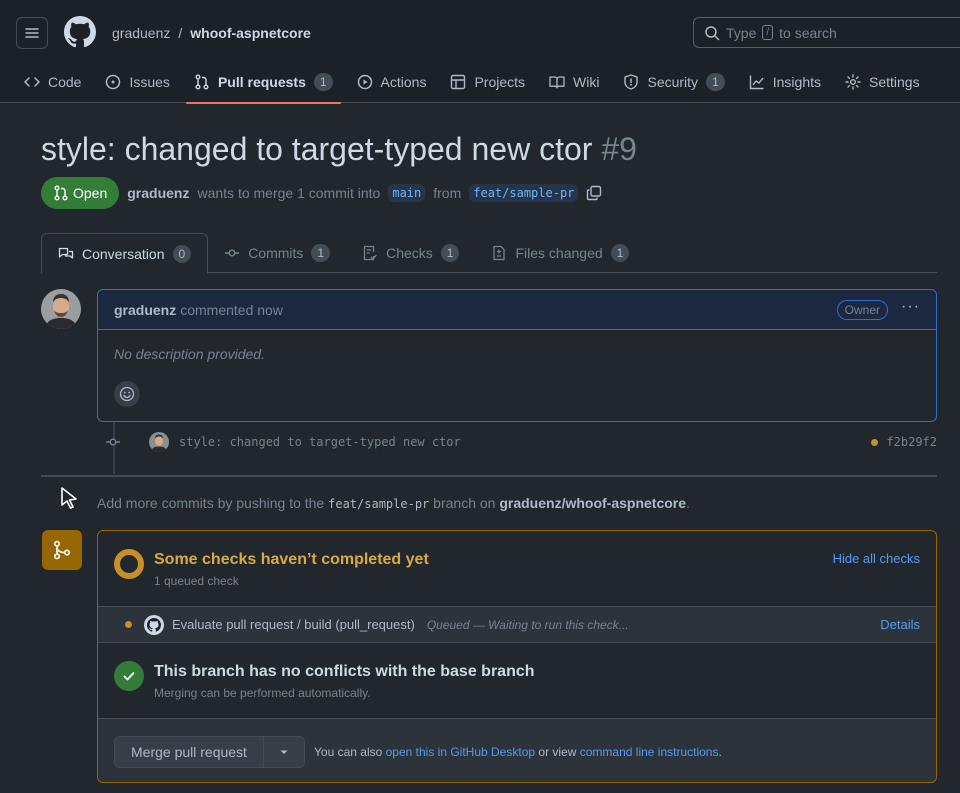 The image size is (960, 793). I want to click on commit-message-link: style: changed to target-typed new ctor, so click(320, 442).